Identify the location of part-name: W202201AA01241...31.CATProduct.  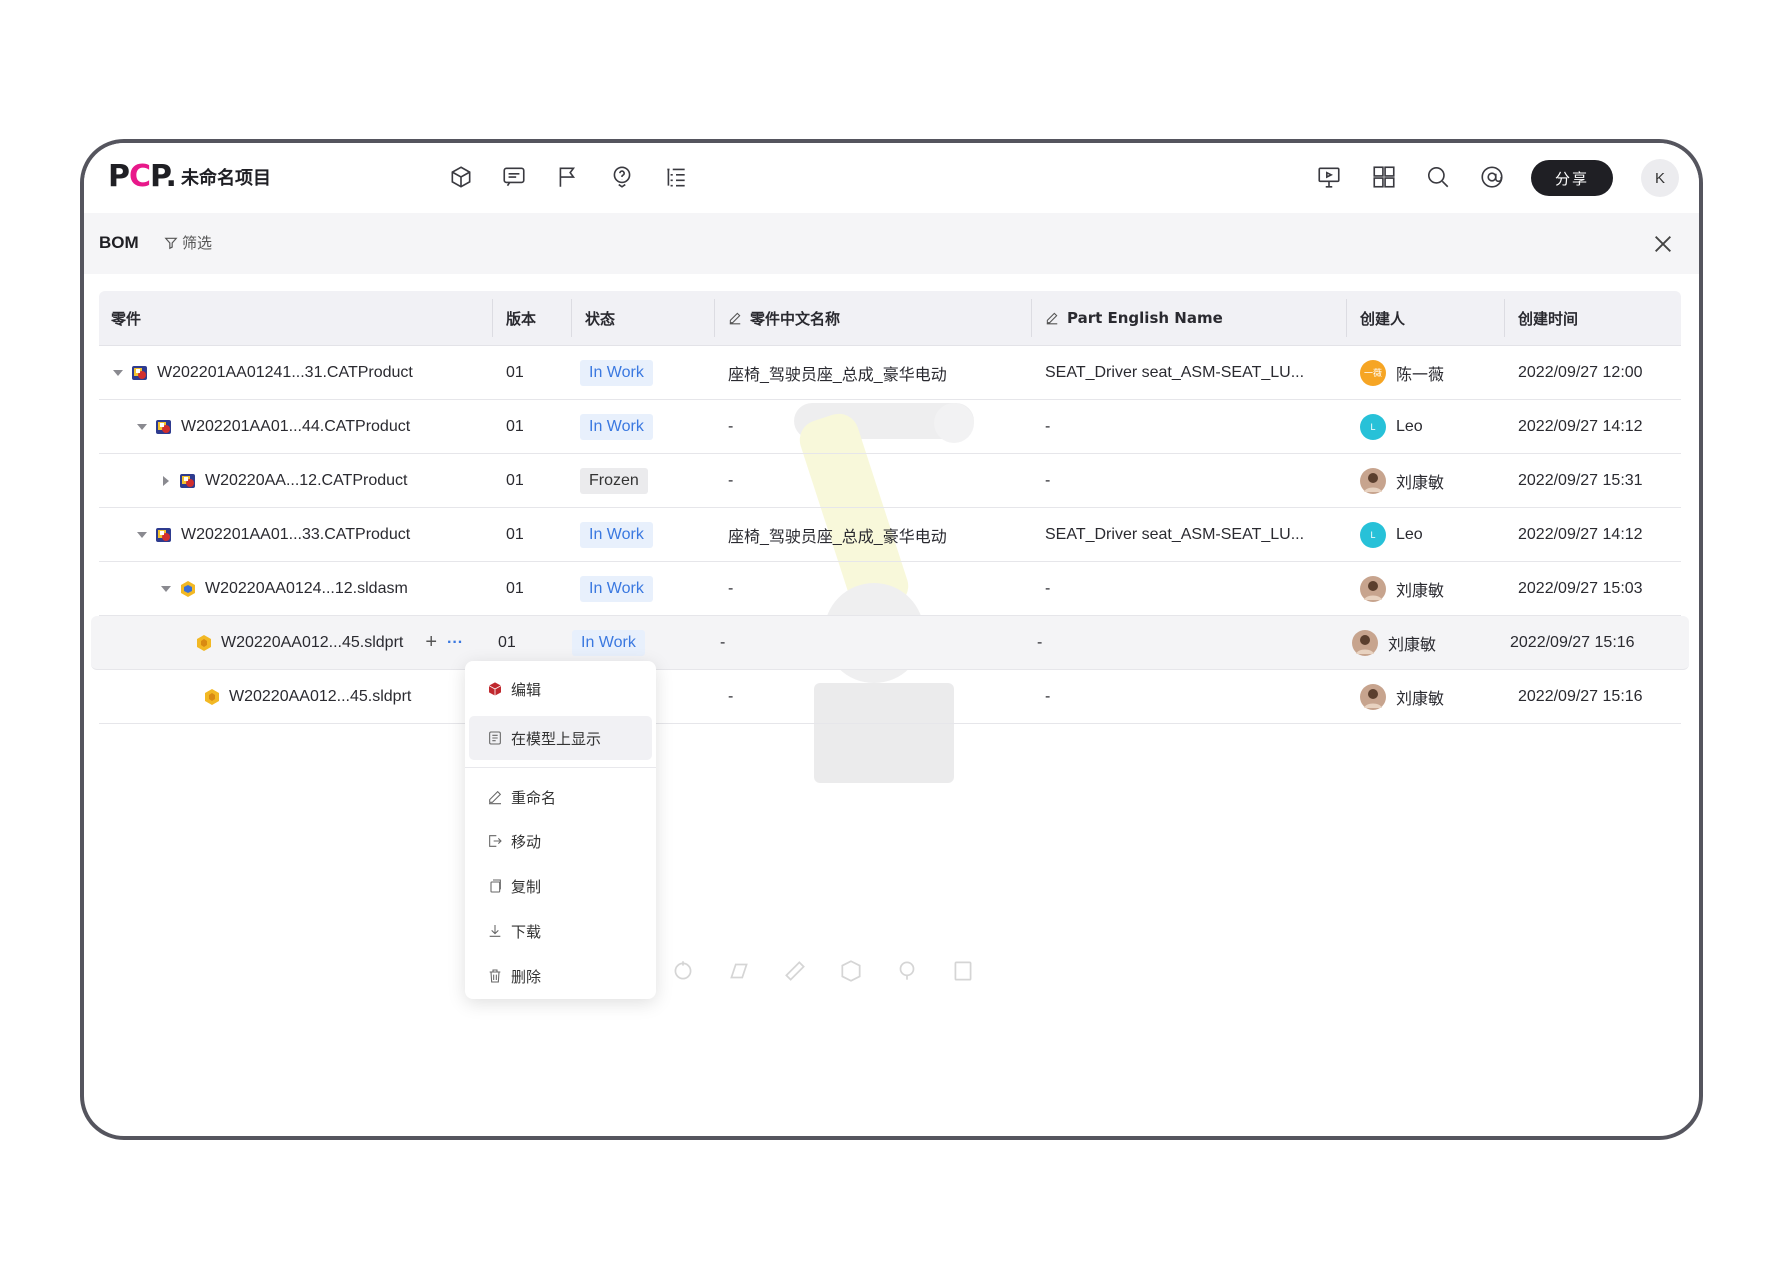
(285, 373).